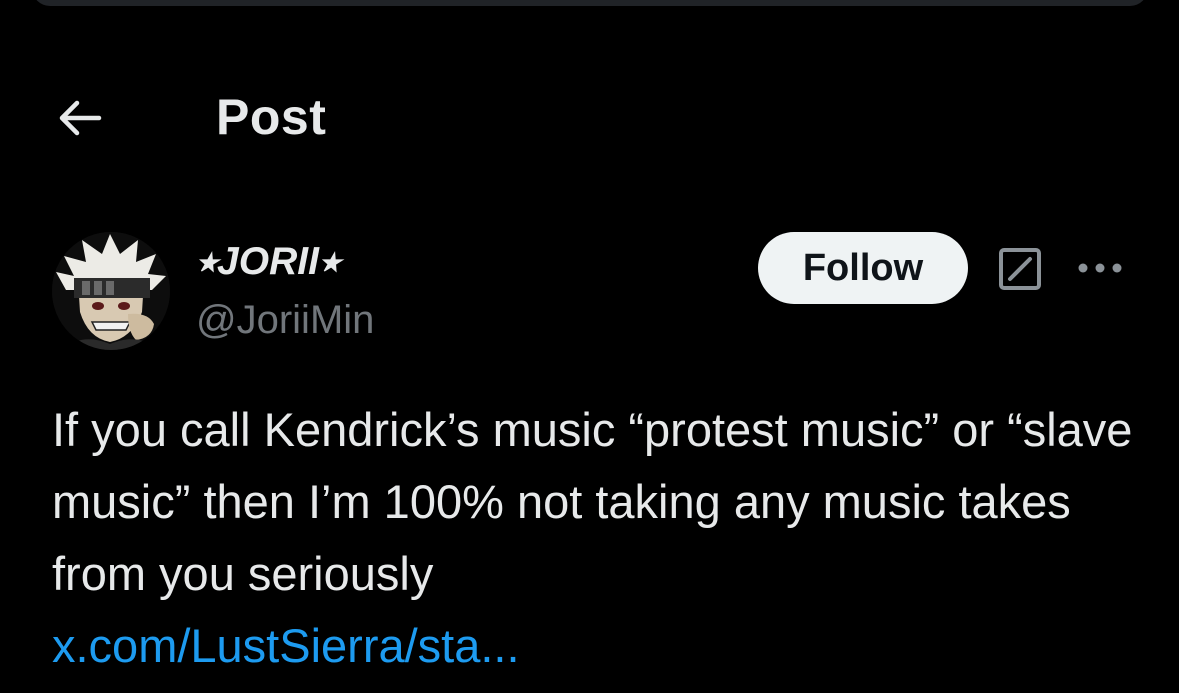  What do you see at coordinates (589, 116) in the screenshot?
I see `post-header: Post` at bounding box center [589, 116].